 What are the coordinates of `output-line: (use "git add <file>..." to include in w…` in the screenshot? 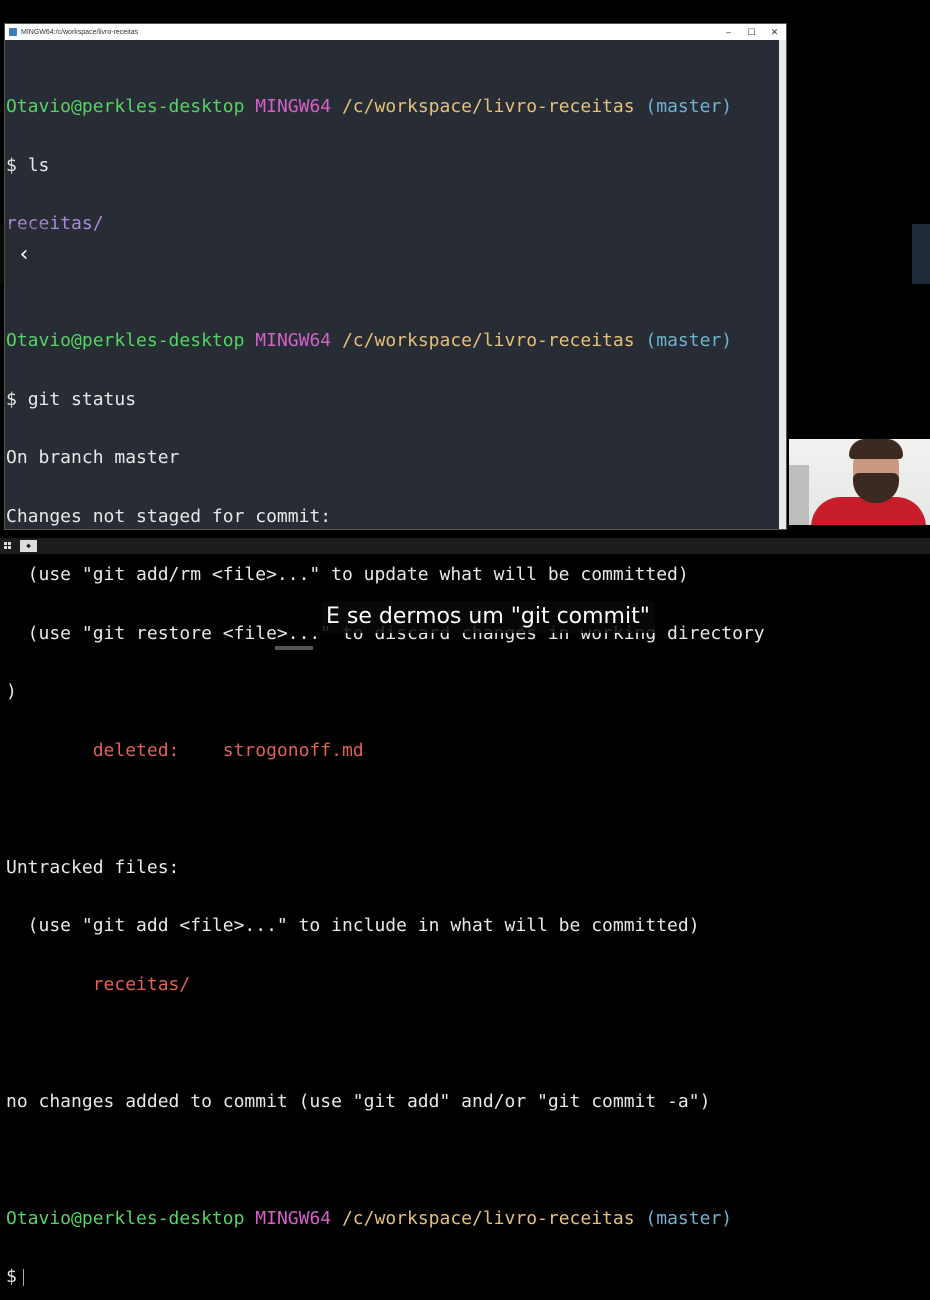 It's located at (353, 925).